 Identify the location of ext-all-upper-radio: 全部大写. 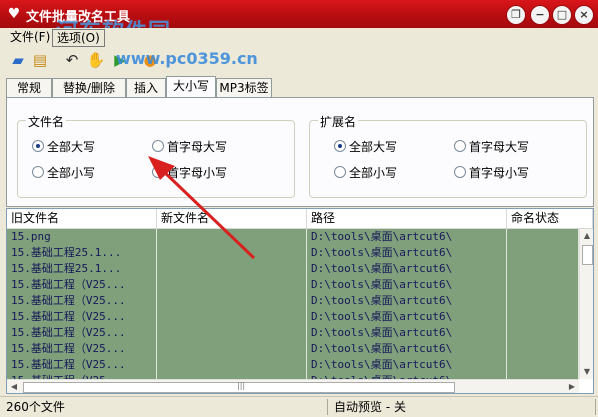
(365, 147).